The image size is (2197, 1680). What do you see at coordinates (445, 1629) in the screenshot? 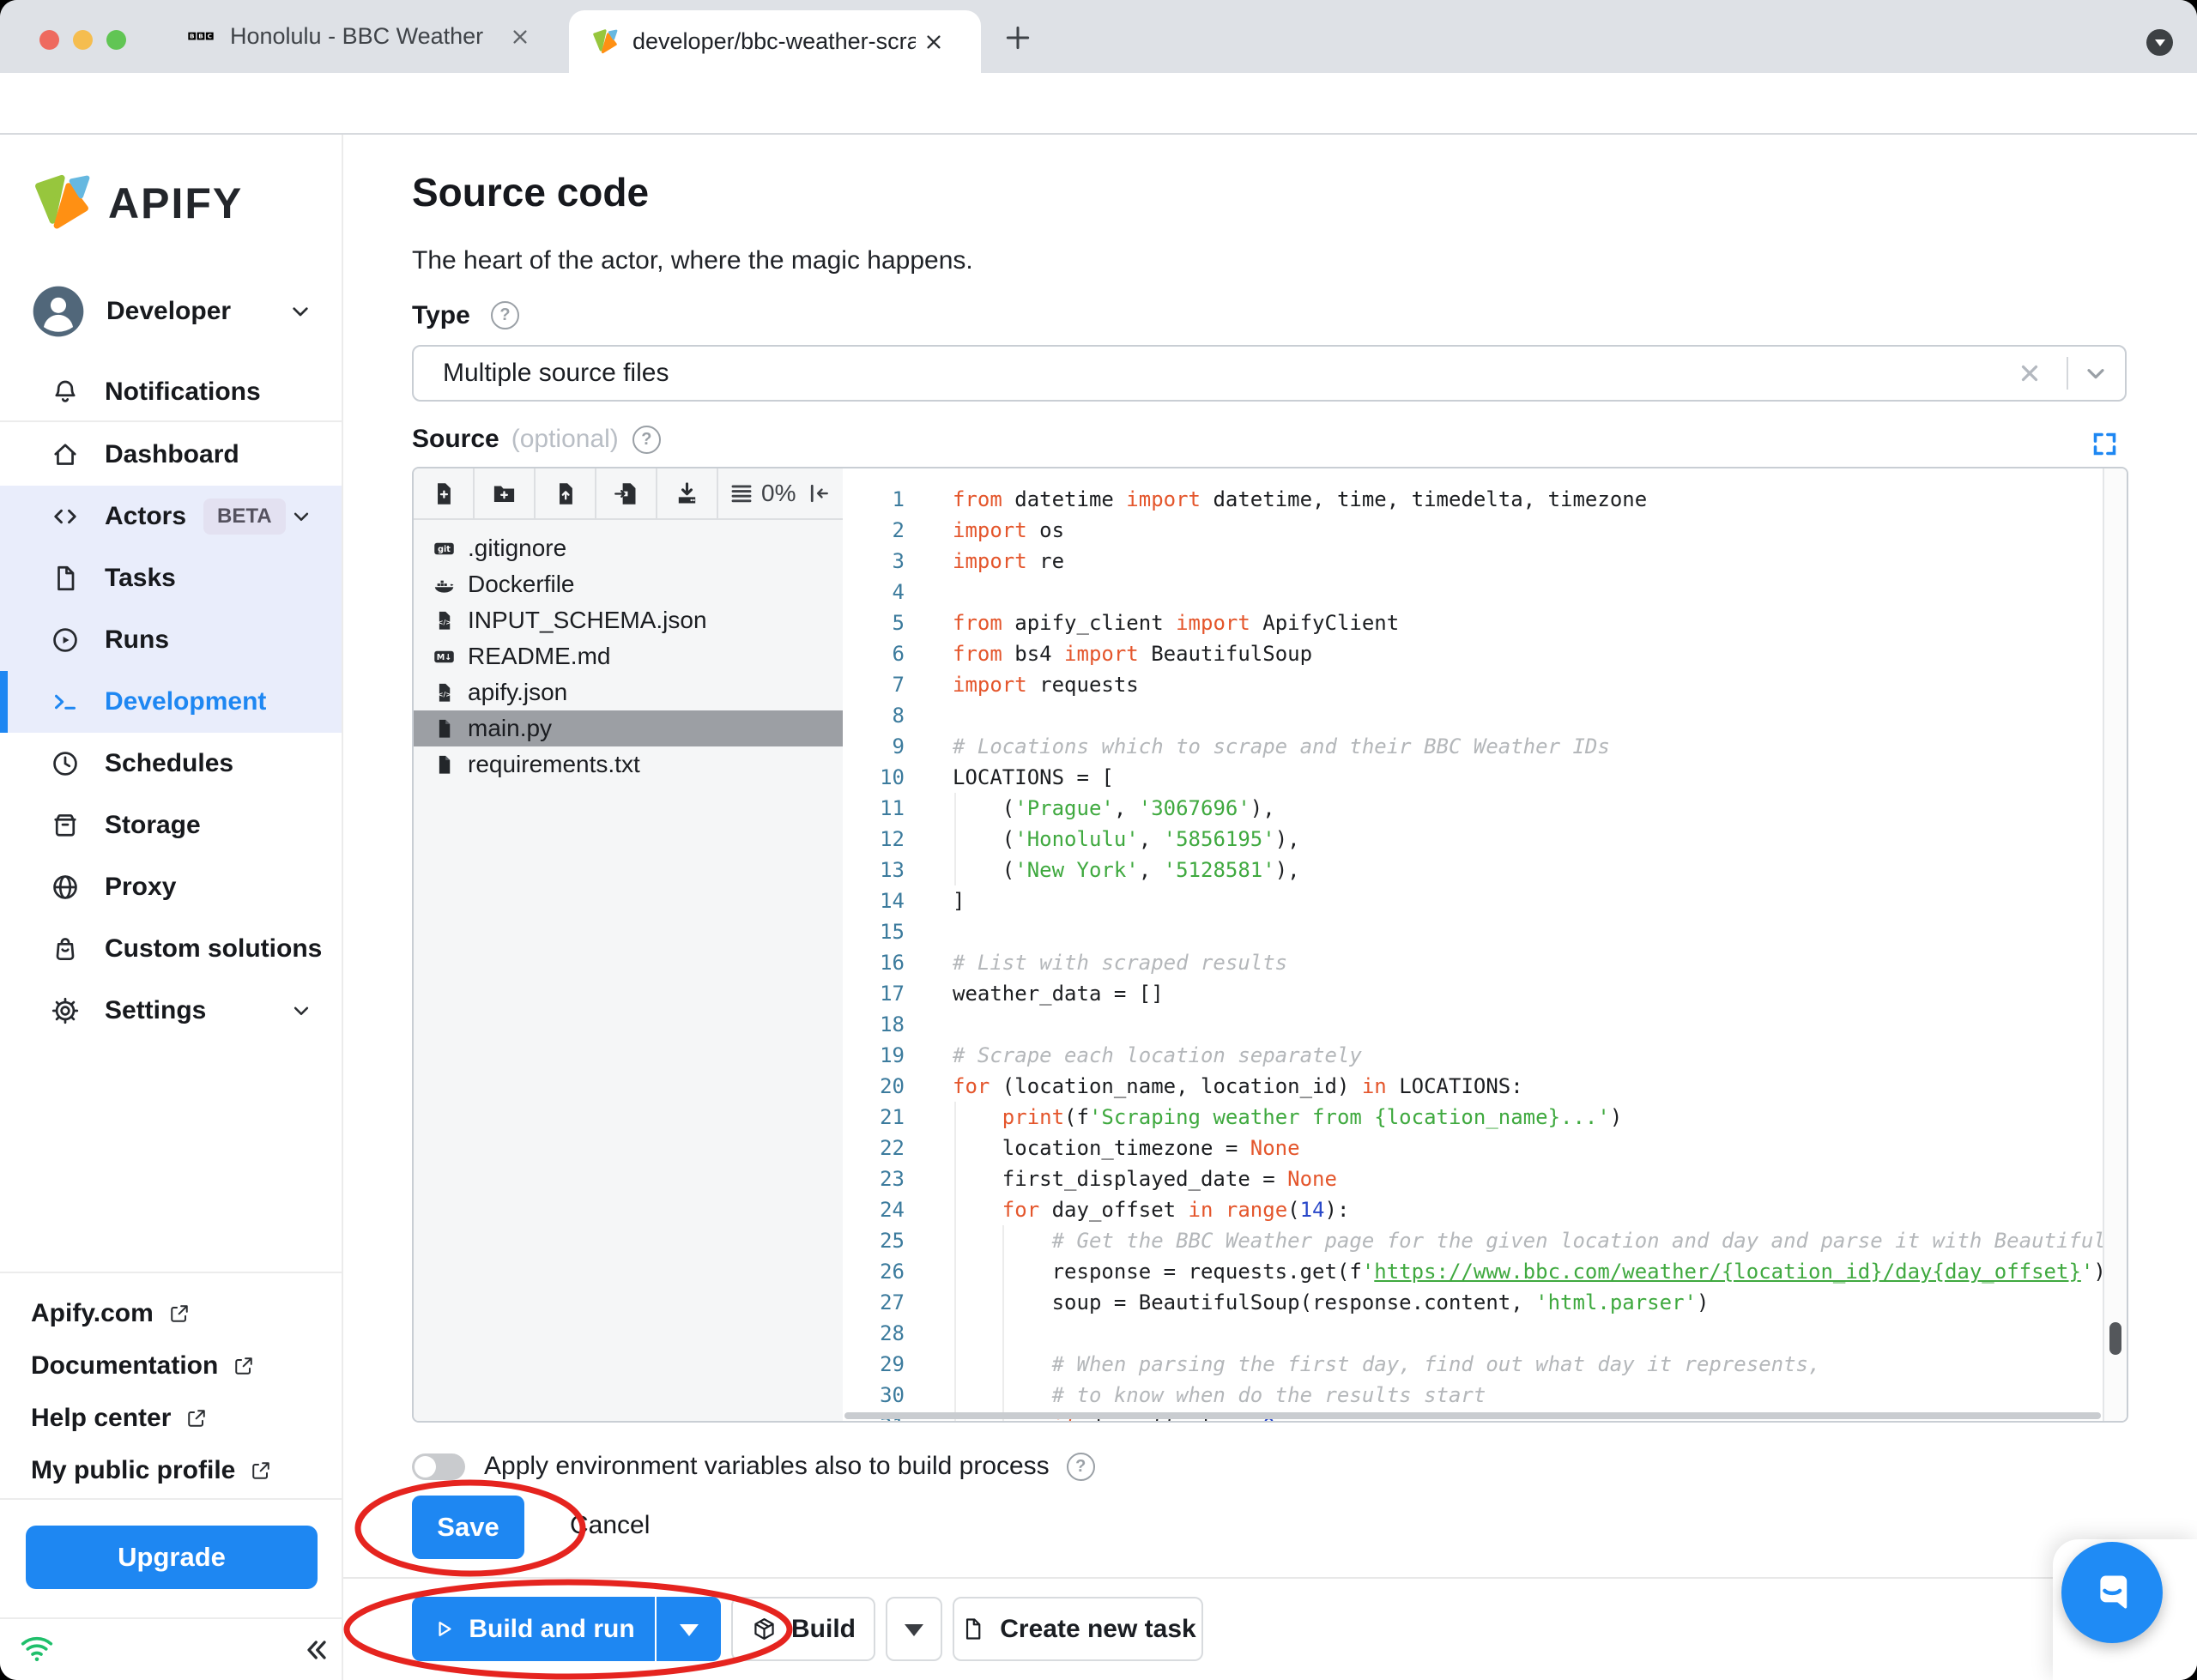
I see `play-icon` at bounding box center [445, 1629].